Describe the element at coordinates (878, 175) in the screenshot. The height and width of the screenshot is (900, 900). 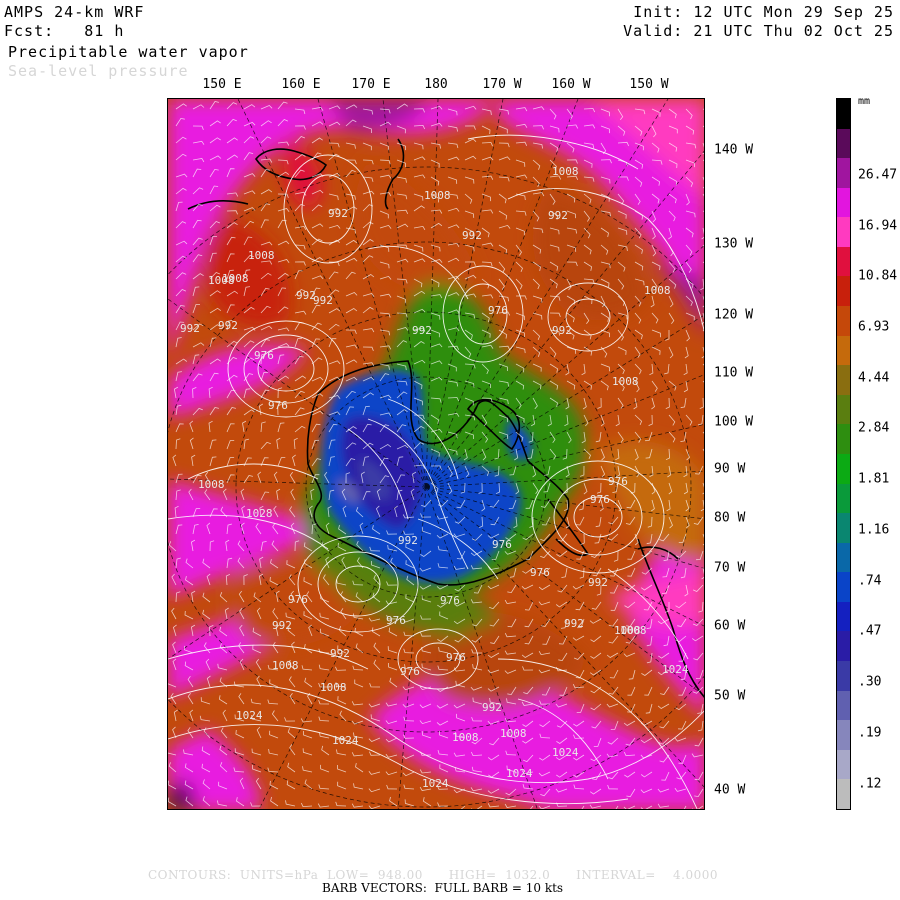
I see `colorbar-label: 26.47` at that location.